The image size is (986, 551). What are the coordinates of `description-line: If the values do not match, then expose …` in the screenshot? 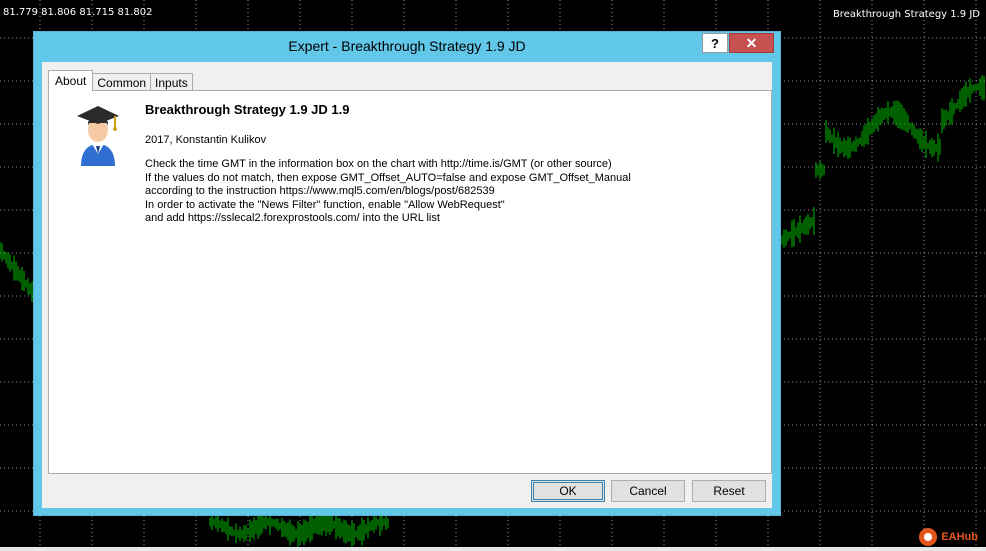 It's located at (388, 177).